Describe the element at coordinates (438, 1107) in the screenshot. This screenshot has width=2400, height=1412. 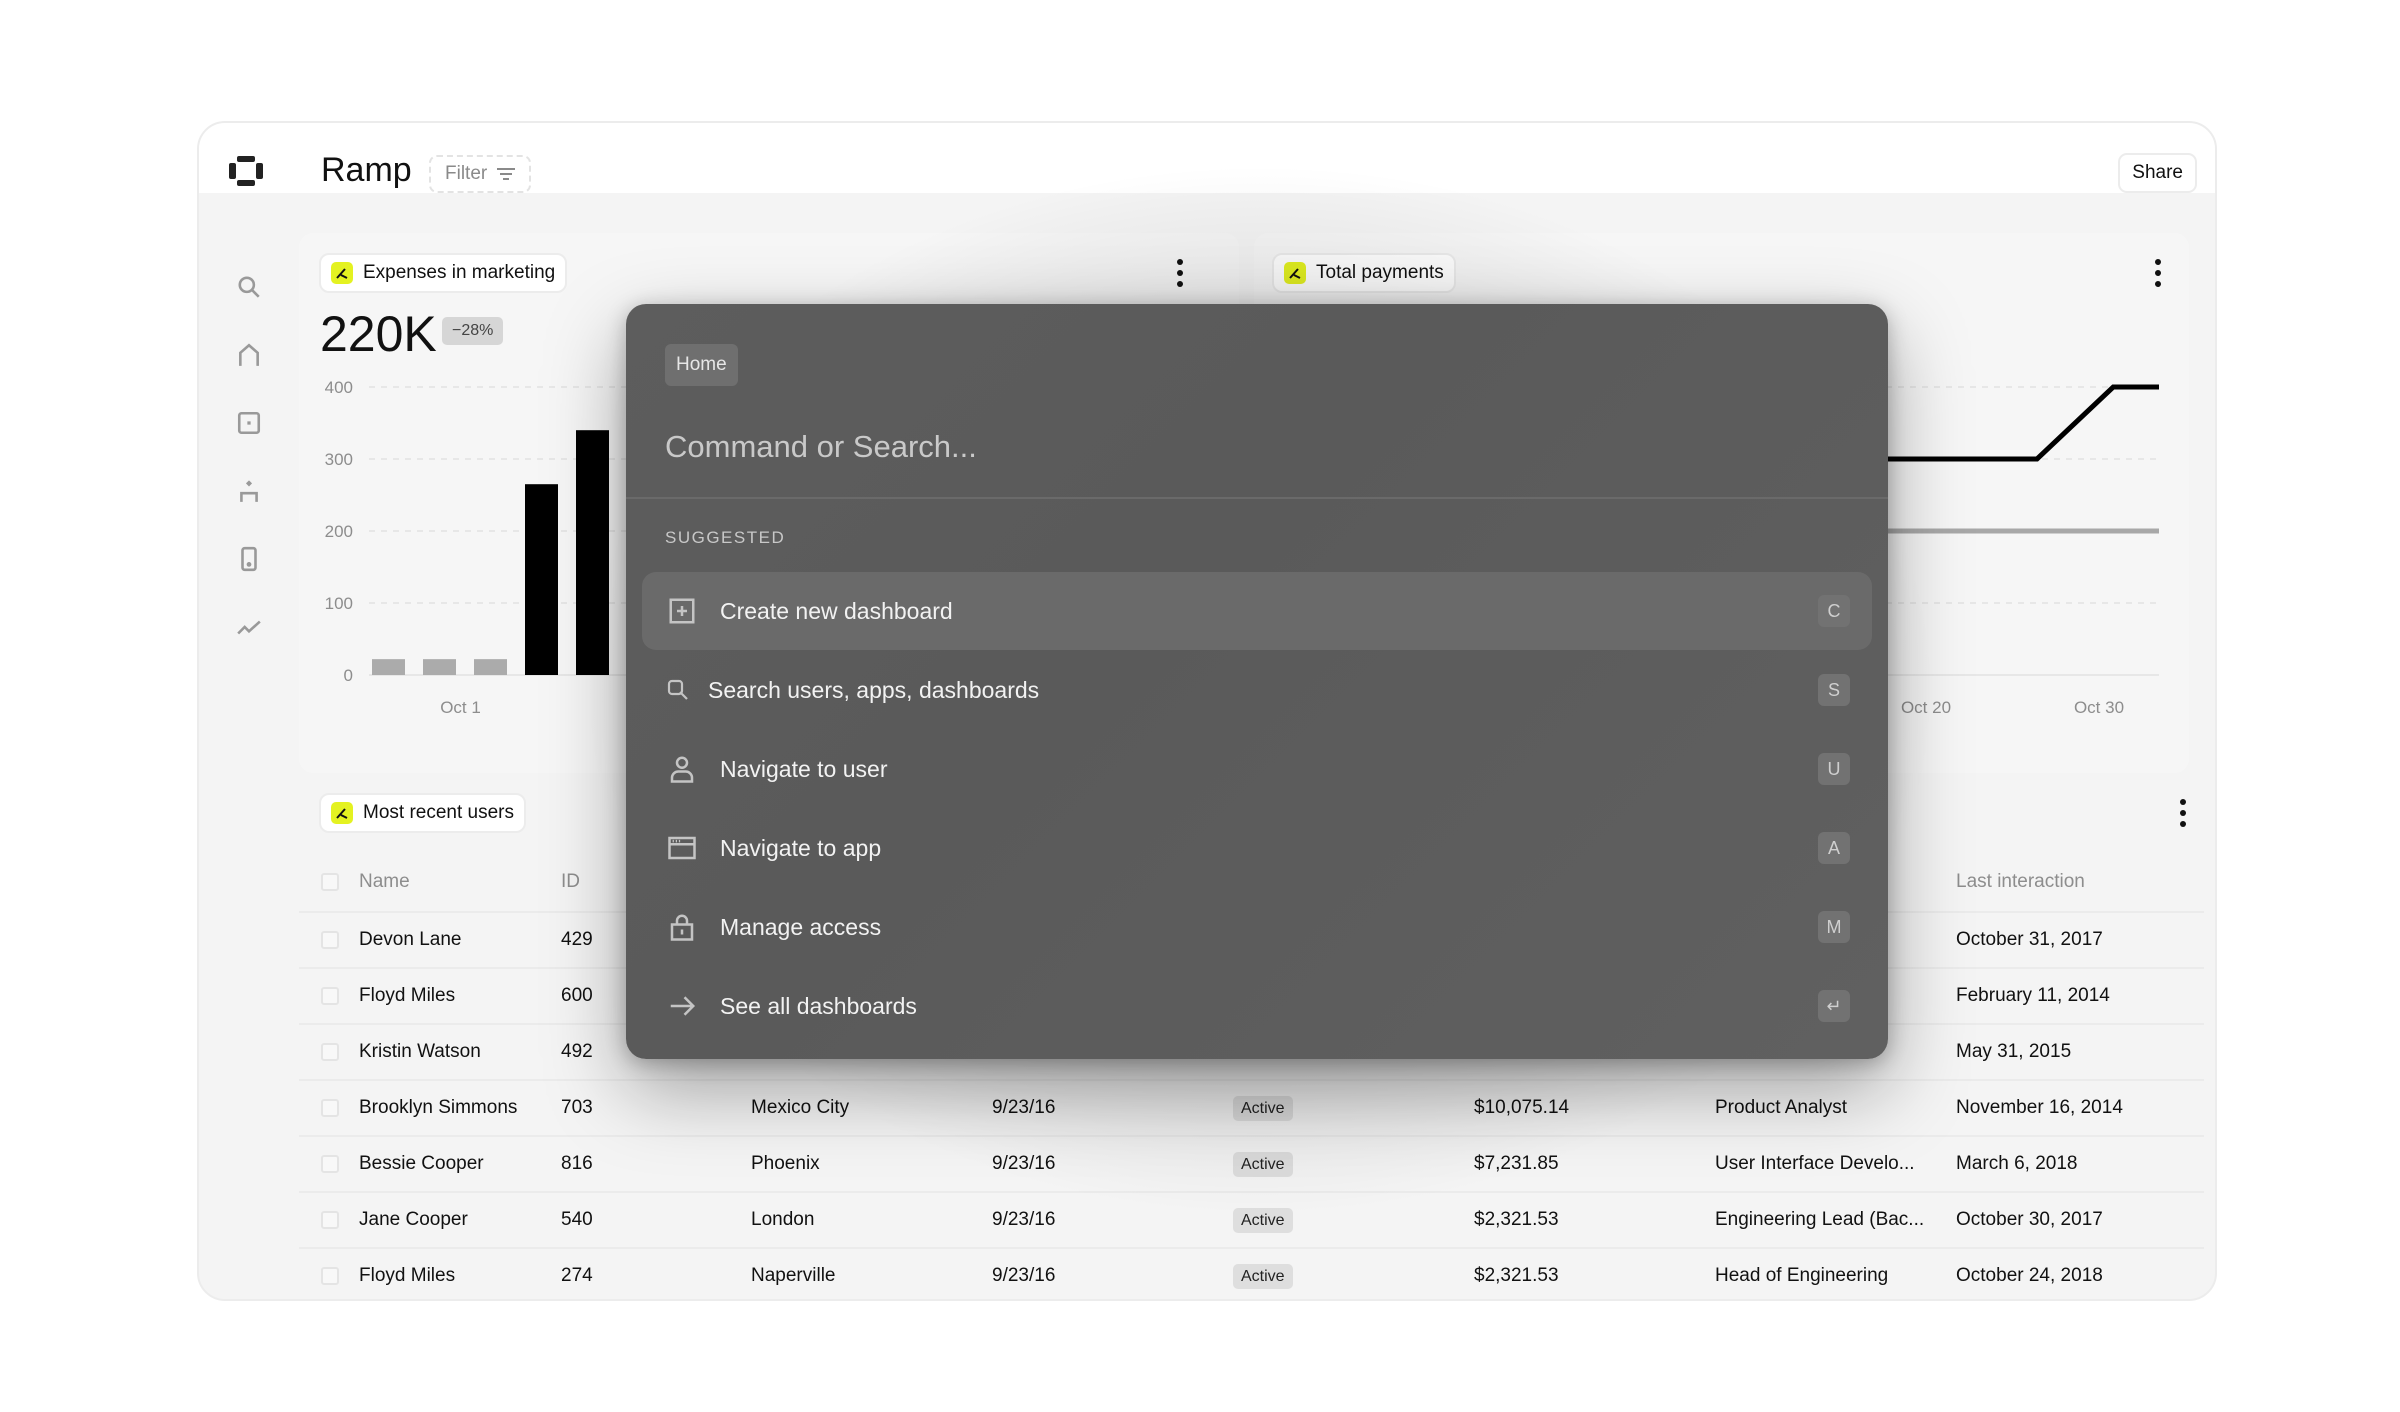
I see `cell-name: Brooklyn Simmons` at that location.